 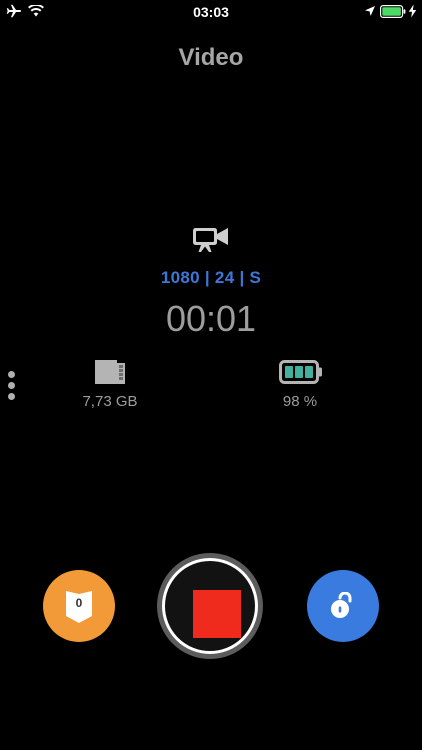 What do you see at coordinates (300, 401) in the screenshot?
I see `battery-level-label: 98 %` at bounding box center [300, 401].